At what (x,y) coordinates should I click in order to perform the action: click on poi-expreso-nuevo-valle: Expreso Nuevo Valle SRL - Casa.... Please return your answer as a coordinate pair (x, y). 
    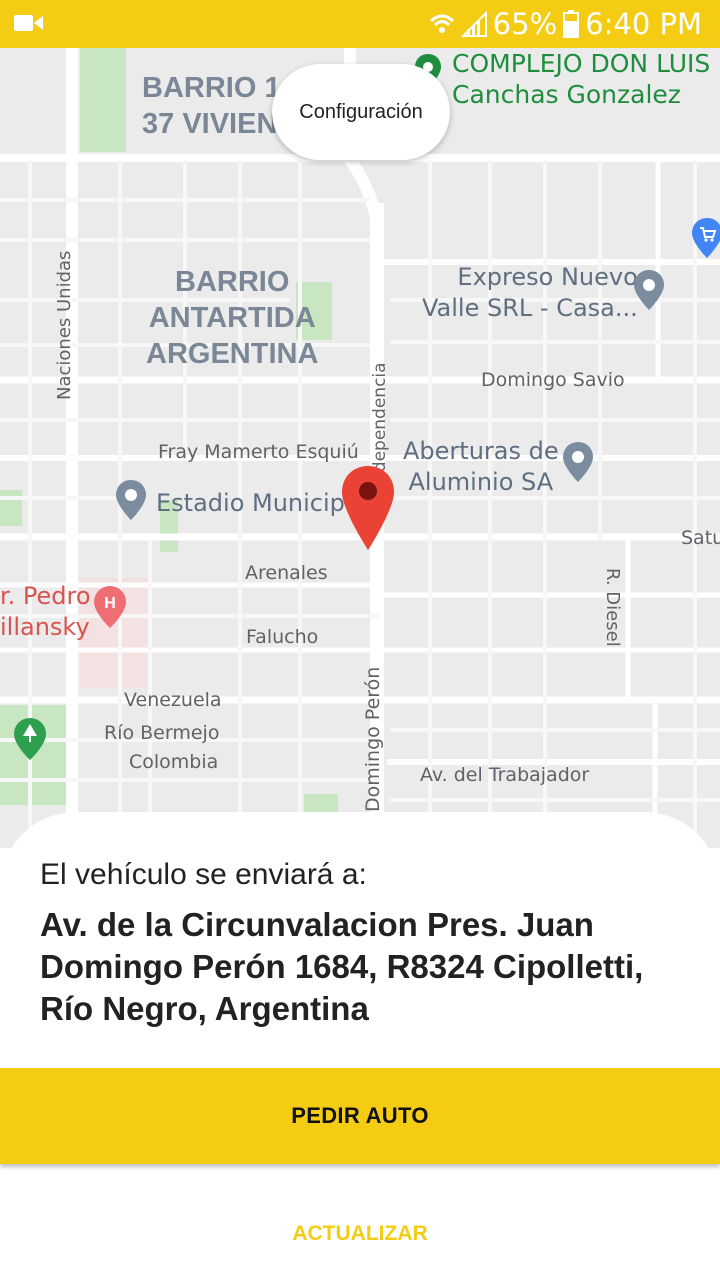
    Looking at the image, I should click on (530, 293).